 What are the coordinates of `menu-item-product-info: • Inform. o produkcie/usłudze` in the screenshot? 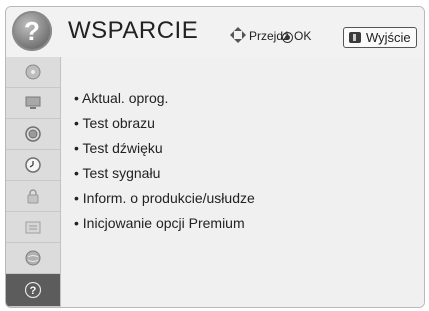 It's located at (164, 198).